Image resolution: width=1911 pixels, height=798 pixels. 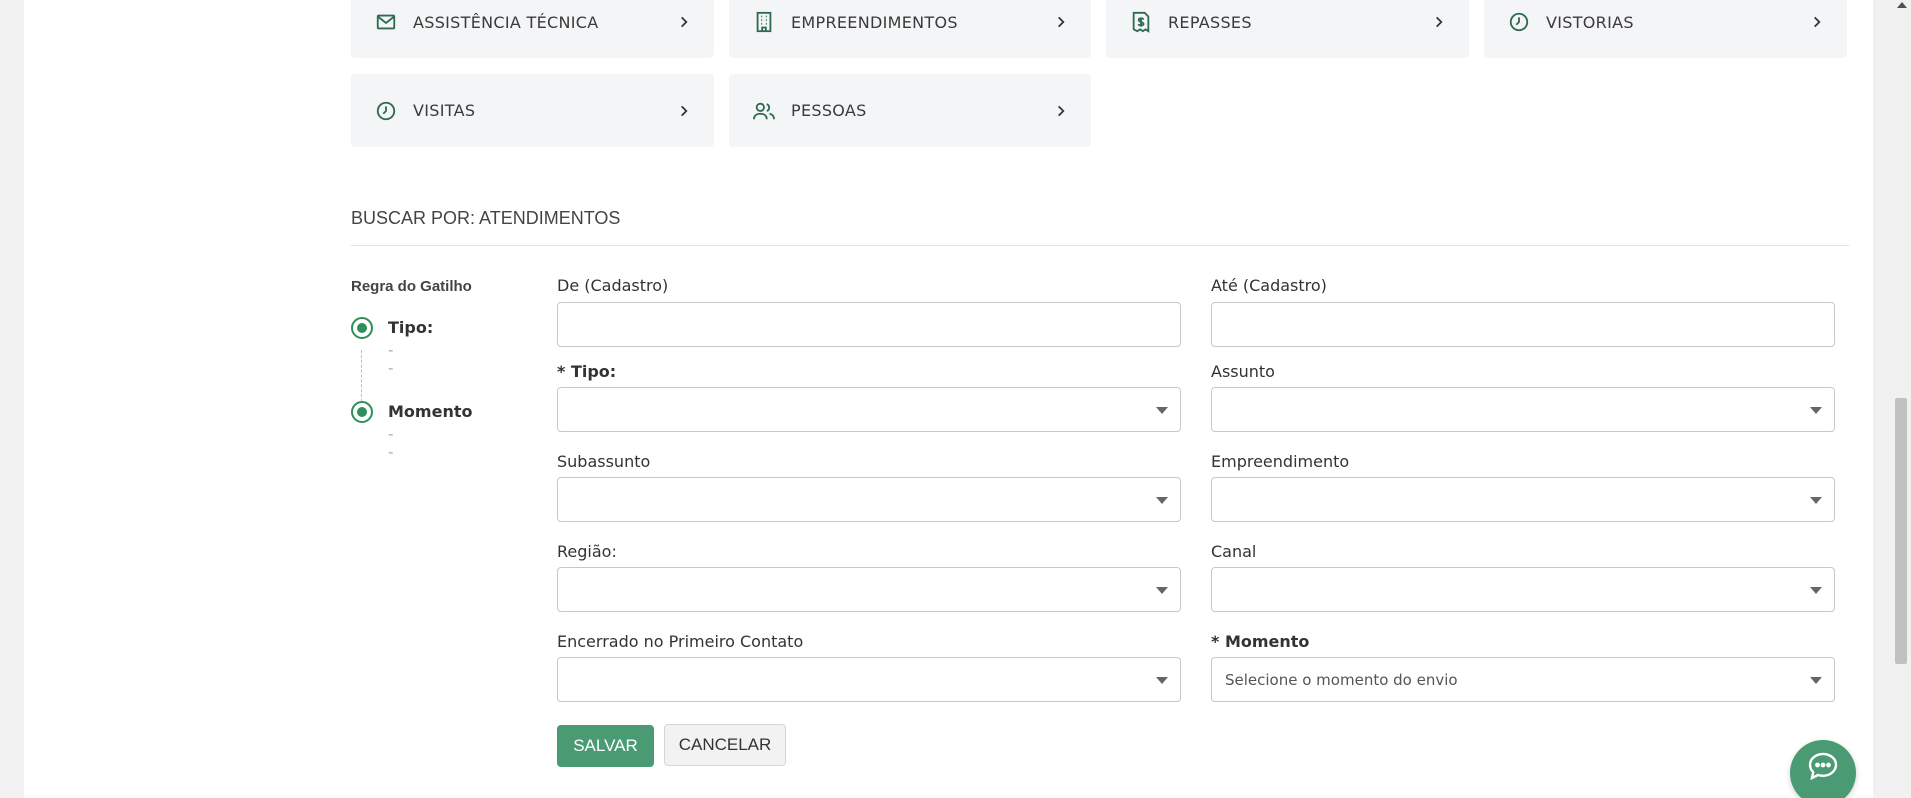 I want to click on category-card-pessoas: PESSOAS, so click(x=910, y=110).